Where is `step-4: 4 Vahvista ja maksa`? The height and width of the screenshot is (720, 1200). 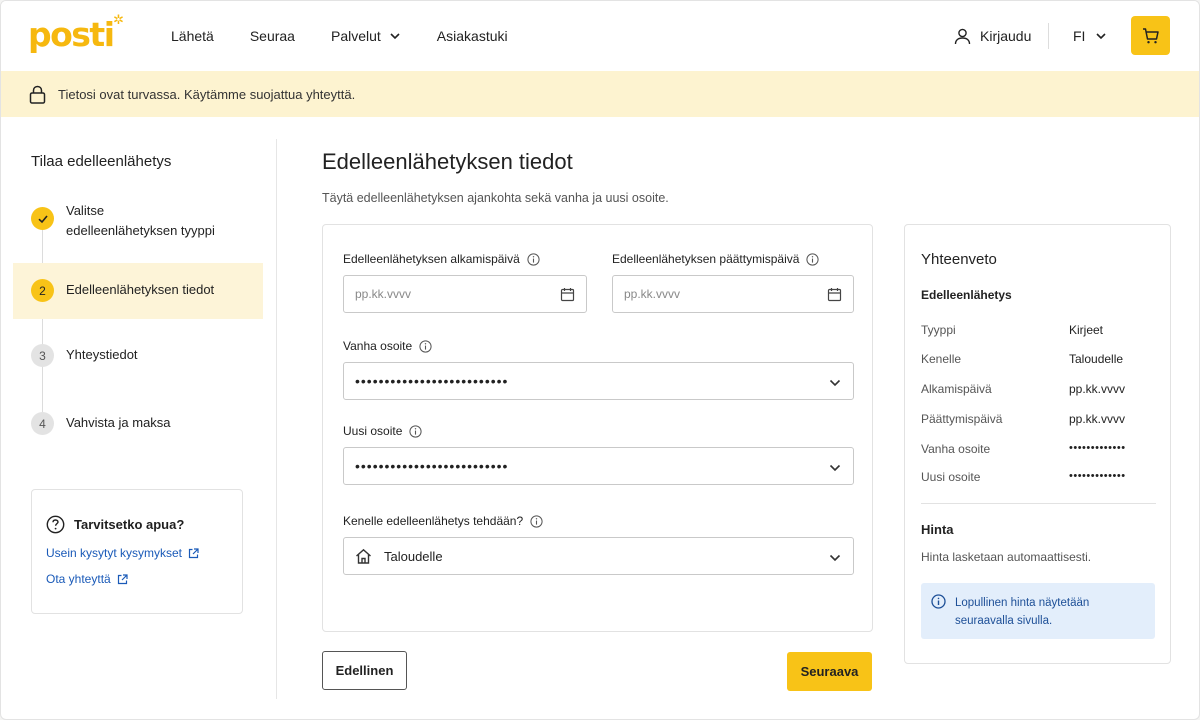
step-4: 4 Vahvista ja maksa is located at coordinates (138, 423).